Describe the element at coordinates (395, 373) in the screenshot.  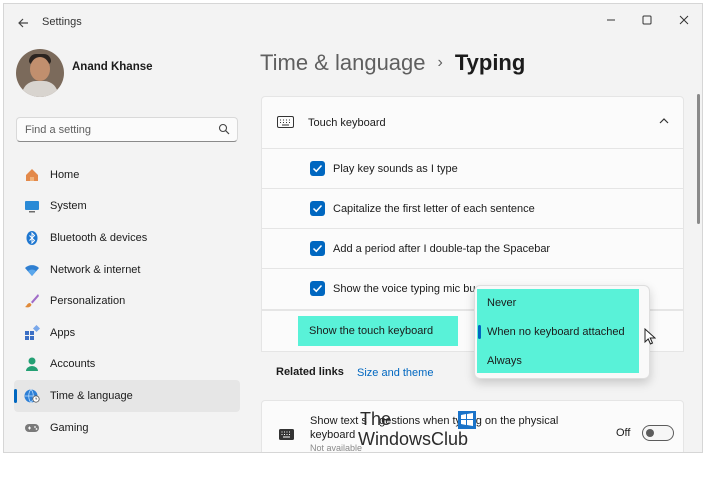
I see `size-and-theme-link: Size and theme` at that location.